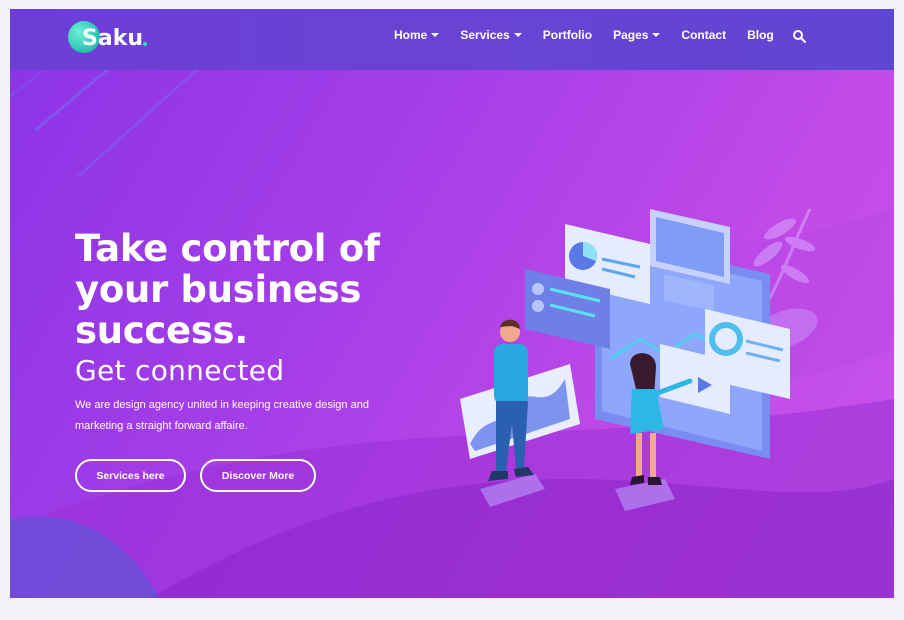  I want to click on hero-headline: Take control of your business success., so click(265, 289).